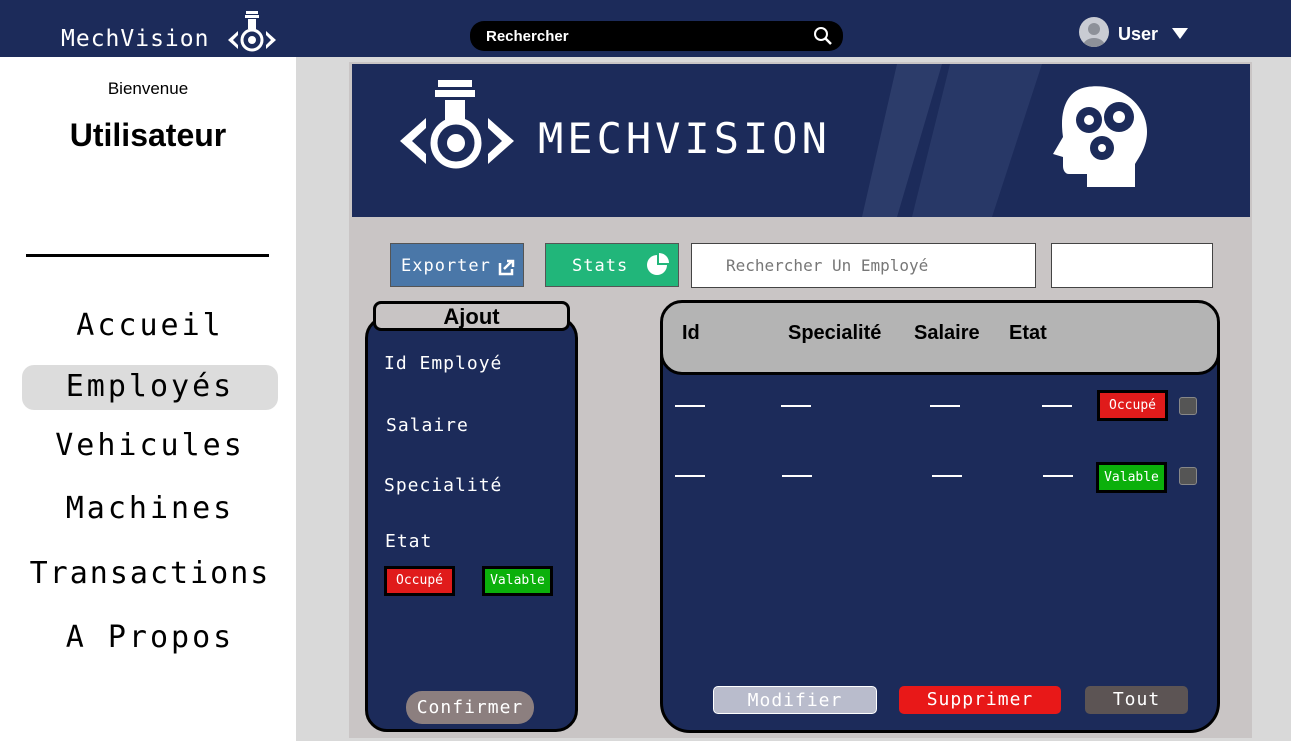 This screenshot has width=1291, height=741. Describe the element at coordinates (148, 88) in the screenshot. I see `welcome-text: Bienvenue` at that location.